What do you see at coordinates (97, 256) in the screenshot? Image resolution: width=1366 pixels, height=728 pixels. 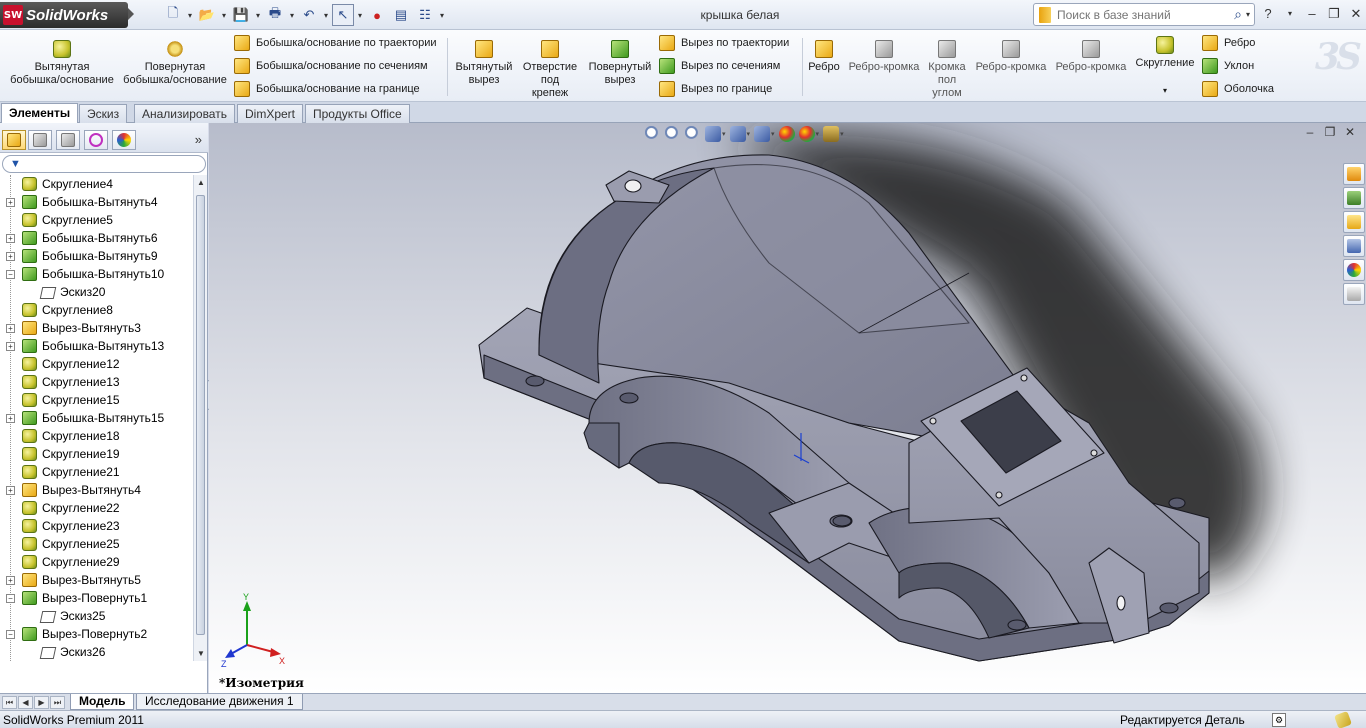 I see `tree-item: + Бобышка-Вытянуть9` at bounding box center [97, 256].